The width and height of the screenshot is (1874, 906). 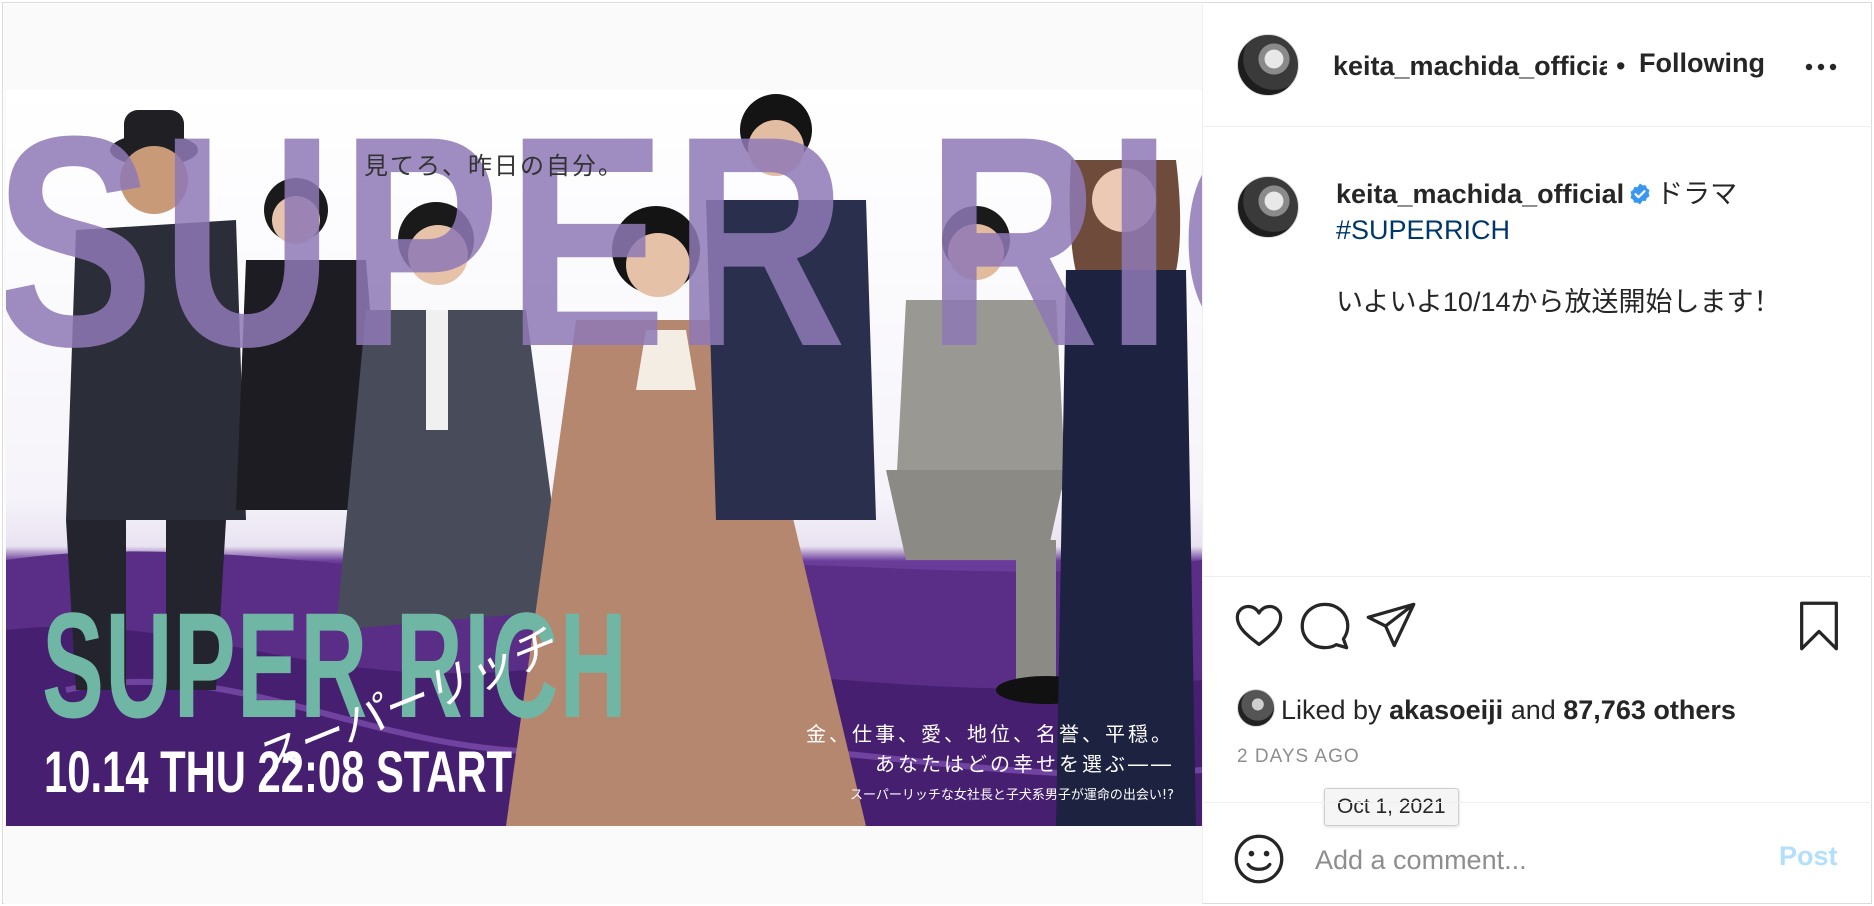 I want to click on more-icon, so click(x=1821, y=67).